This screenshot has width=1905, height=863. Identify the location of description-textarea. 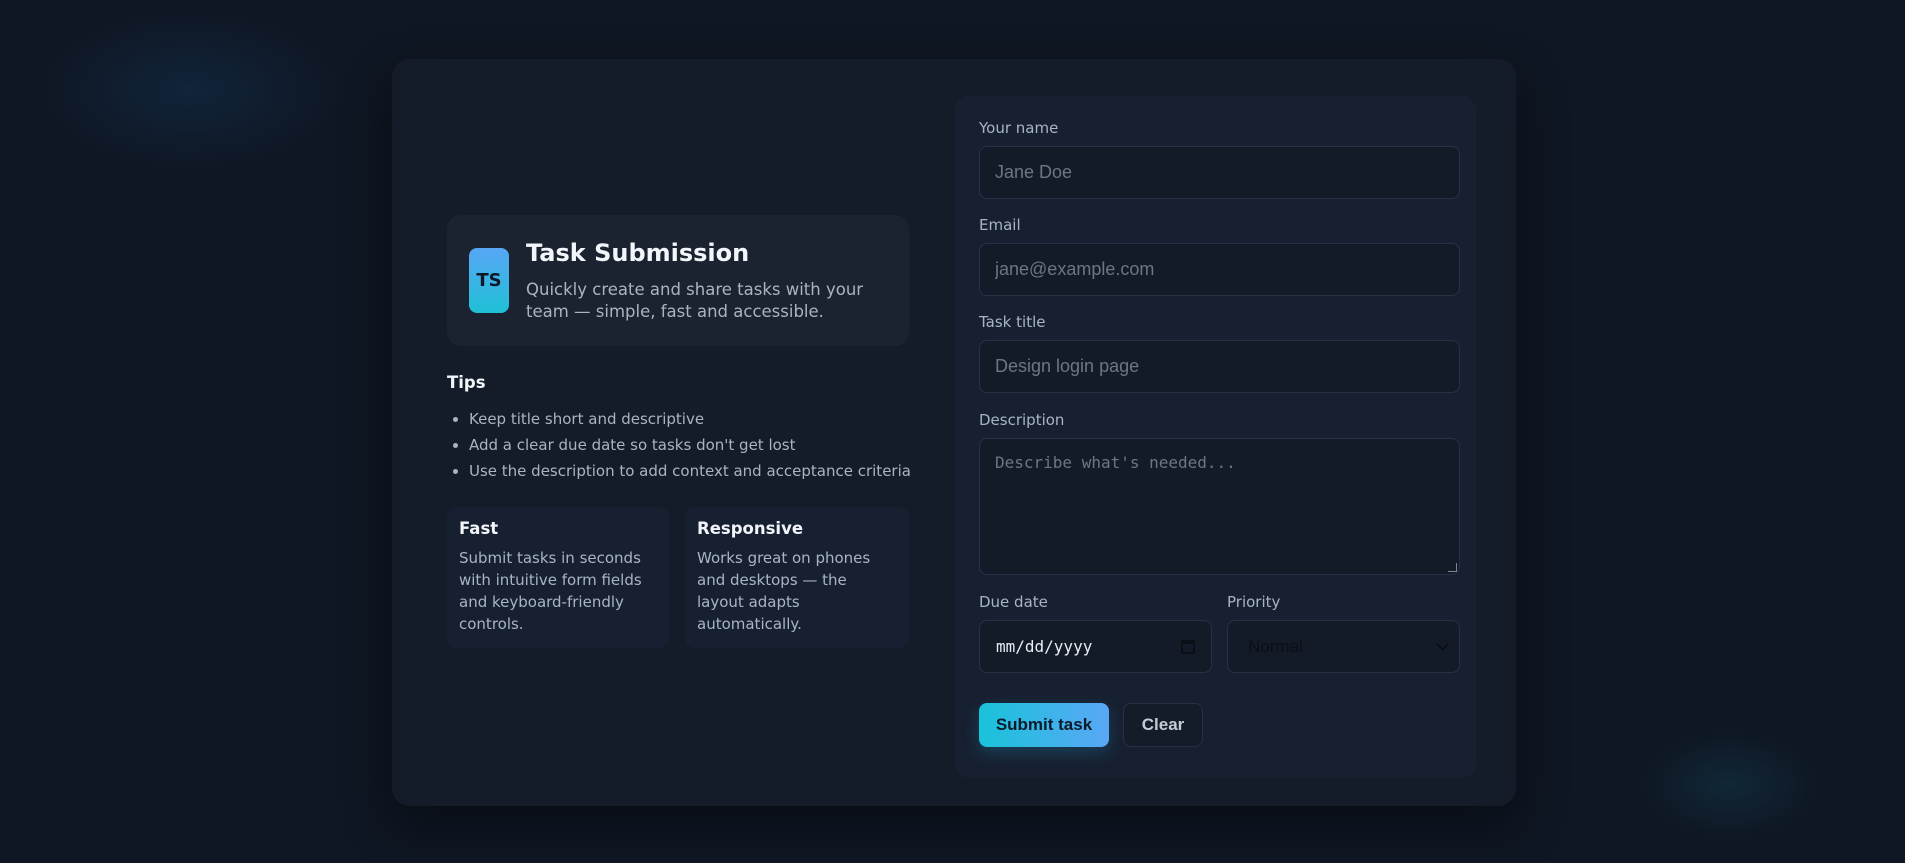
(1219, 506).